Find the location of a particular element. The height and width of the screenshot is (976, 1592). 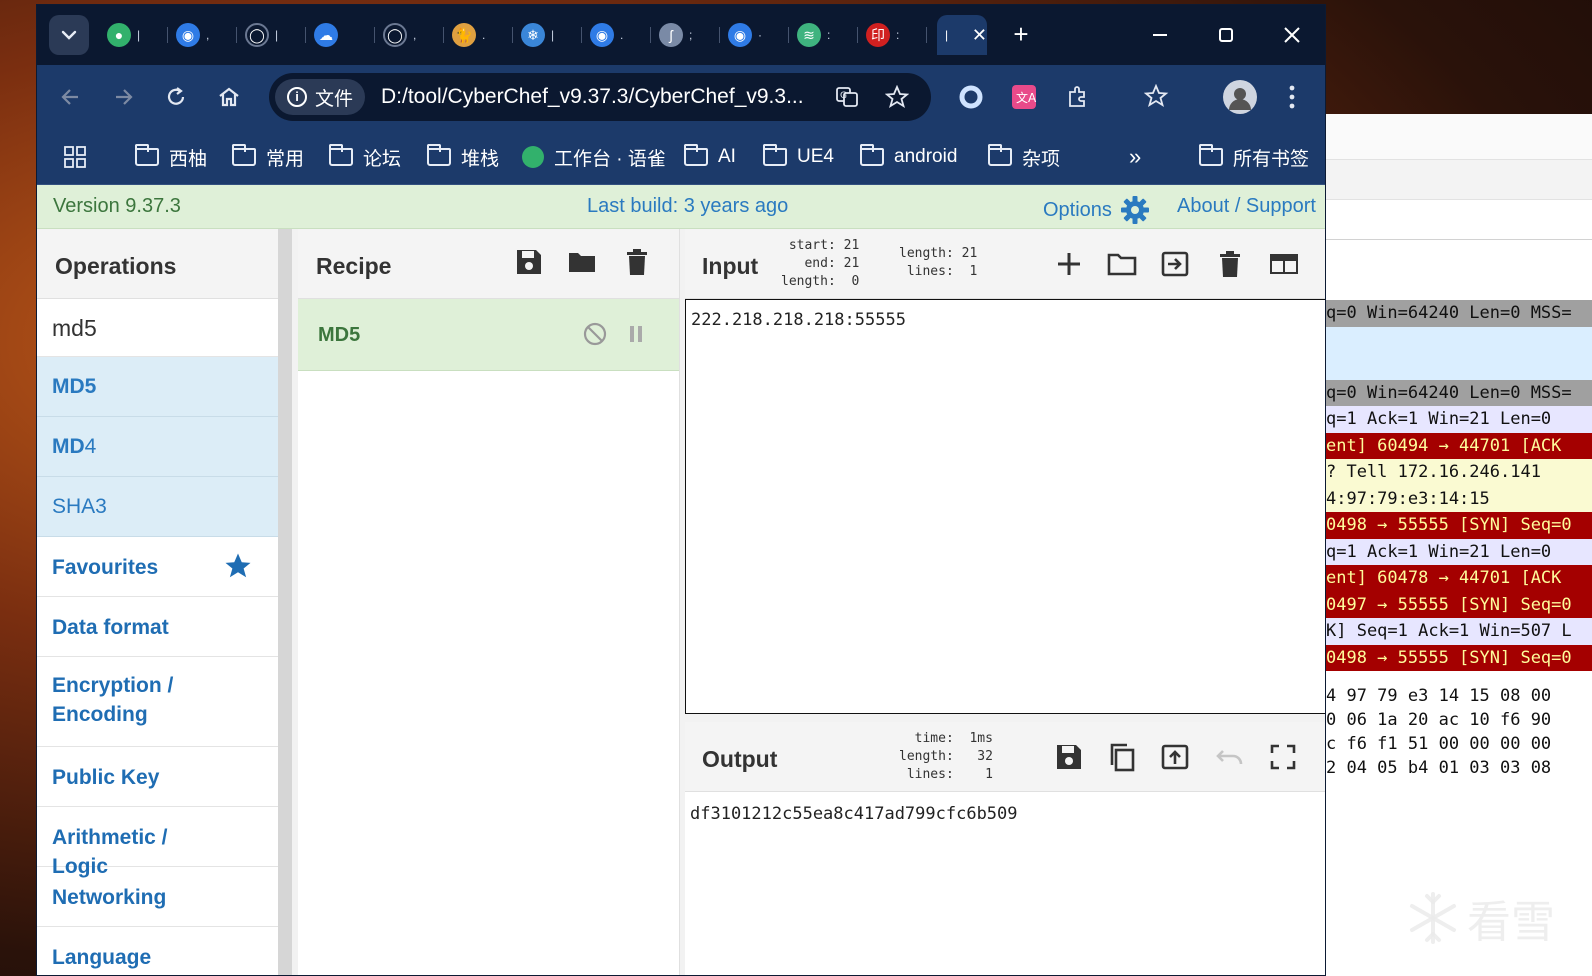

extensions-puzzle-icon is located at coordinates (1078, 97).